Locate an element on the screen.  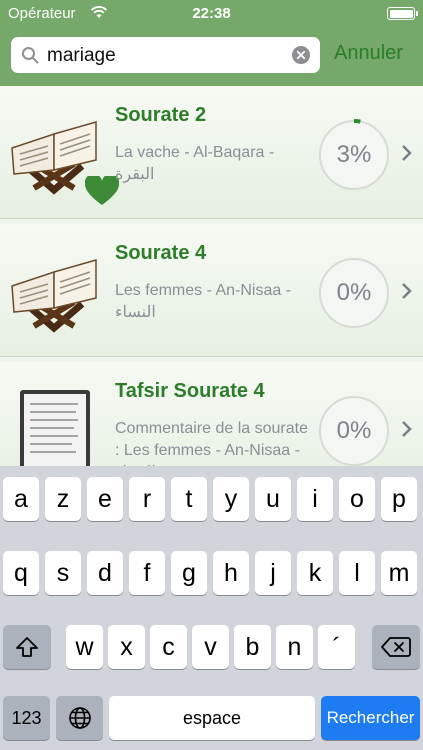
result-title: Sourate 2 is located at coordinates (161, 115).